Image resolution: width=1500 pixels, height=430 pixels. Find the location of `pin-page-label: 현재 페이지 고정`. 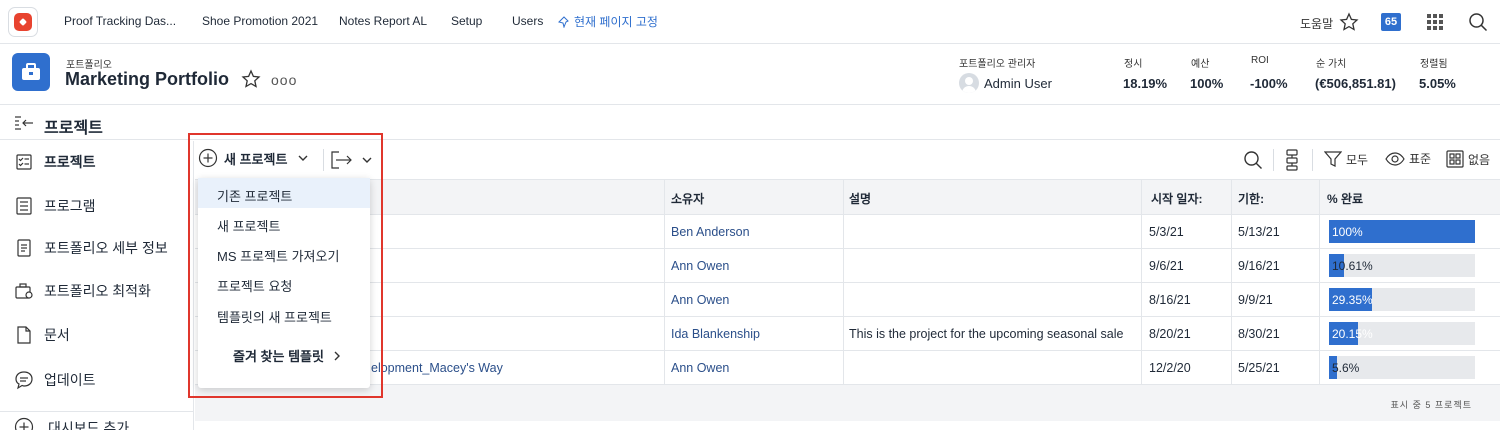

pin-page-label: 현재 페이지 고정 is located at coordinates (616, 22).